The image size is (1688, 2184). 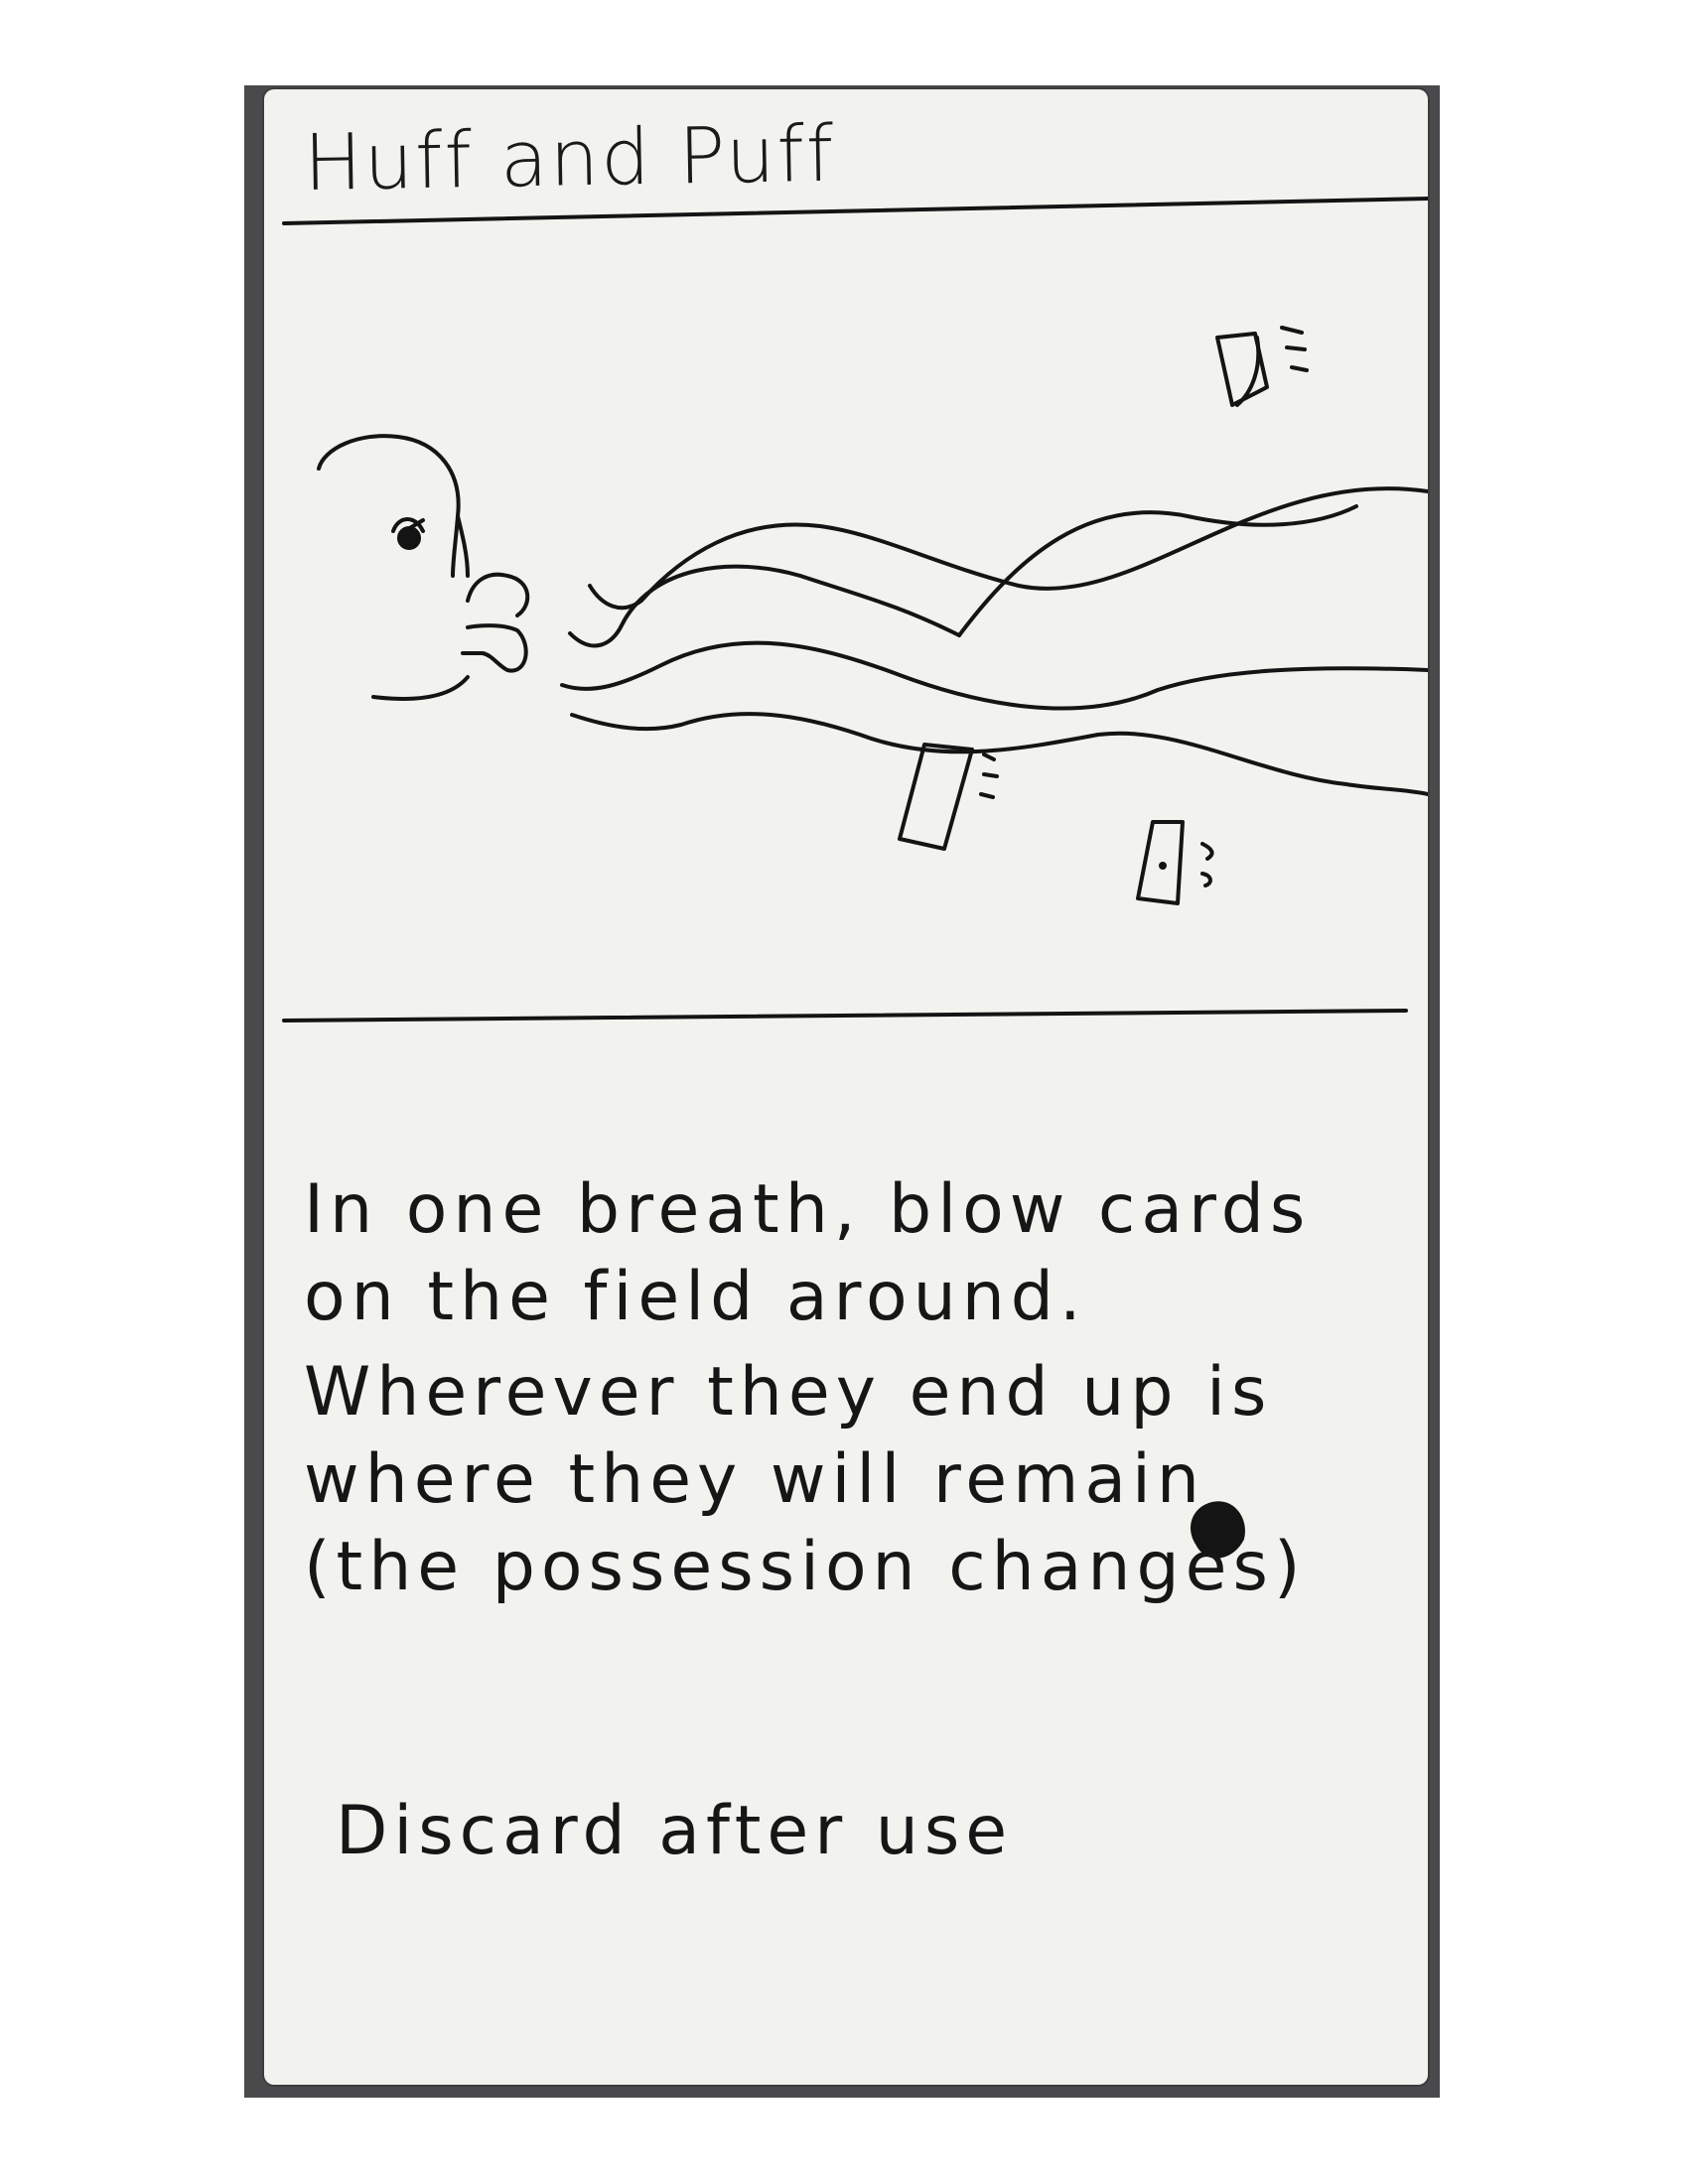 I want to click on wind-gust-icon, so click(x=994, y=641).